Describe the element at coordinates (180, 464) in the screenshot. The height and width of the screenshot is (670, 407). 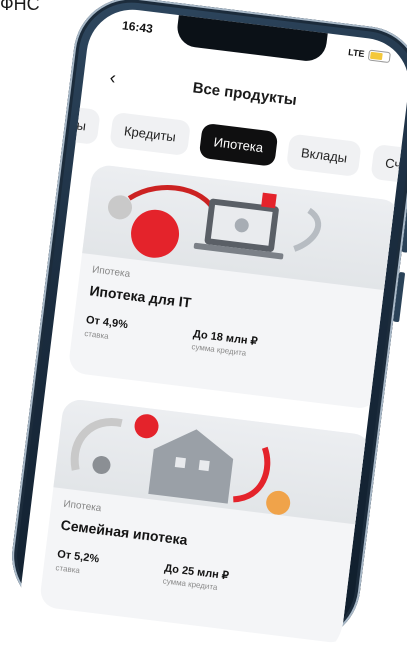
I see `house-illustration-icon` at that location.